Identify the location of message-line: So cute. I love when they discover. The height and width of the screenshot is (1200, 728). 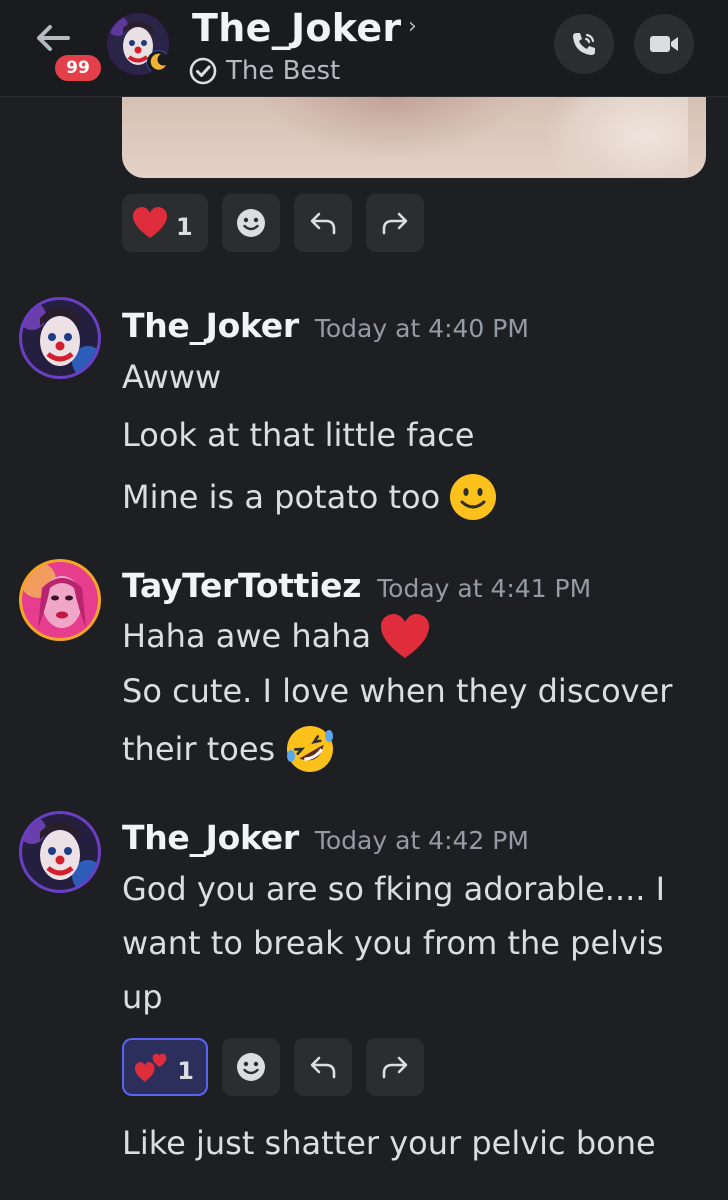
(397, 691).